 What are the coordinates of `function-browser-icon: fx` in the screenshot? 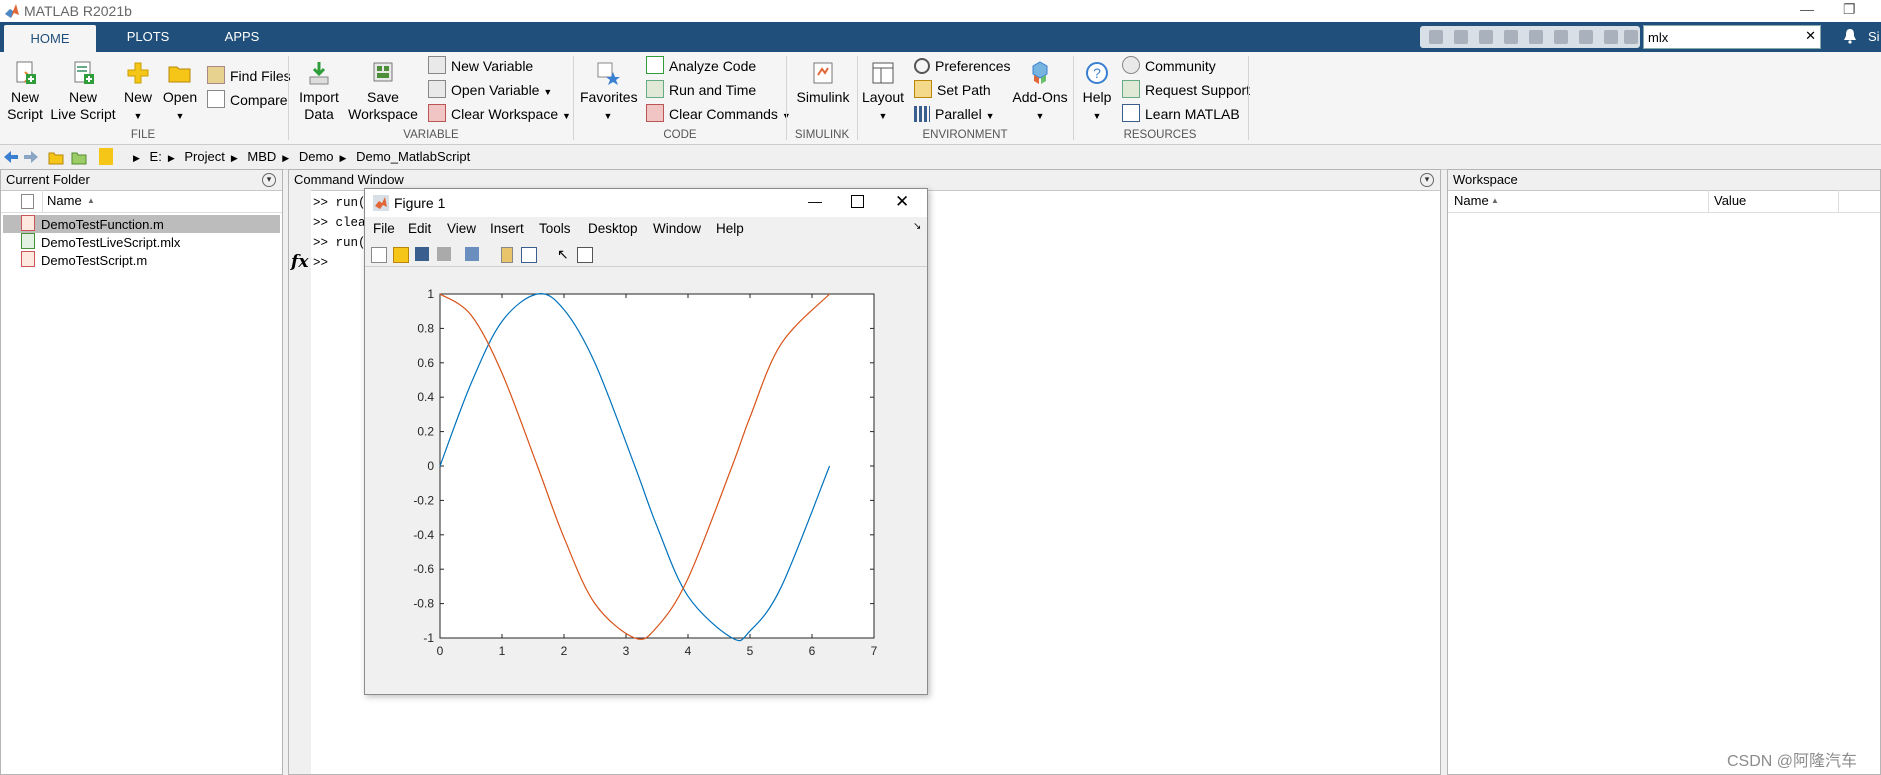 It's located at (299, 262).